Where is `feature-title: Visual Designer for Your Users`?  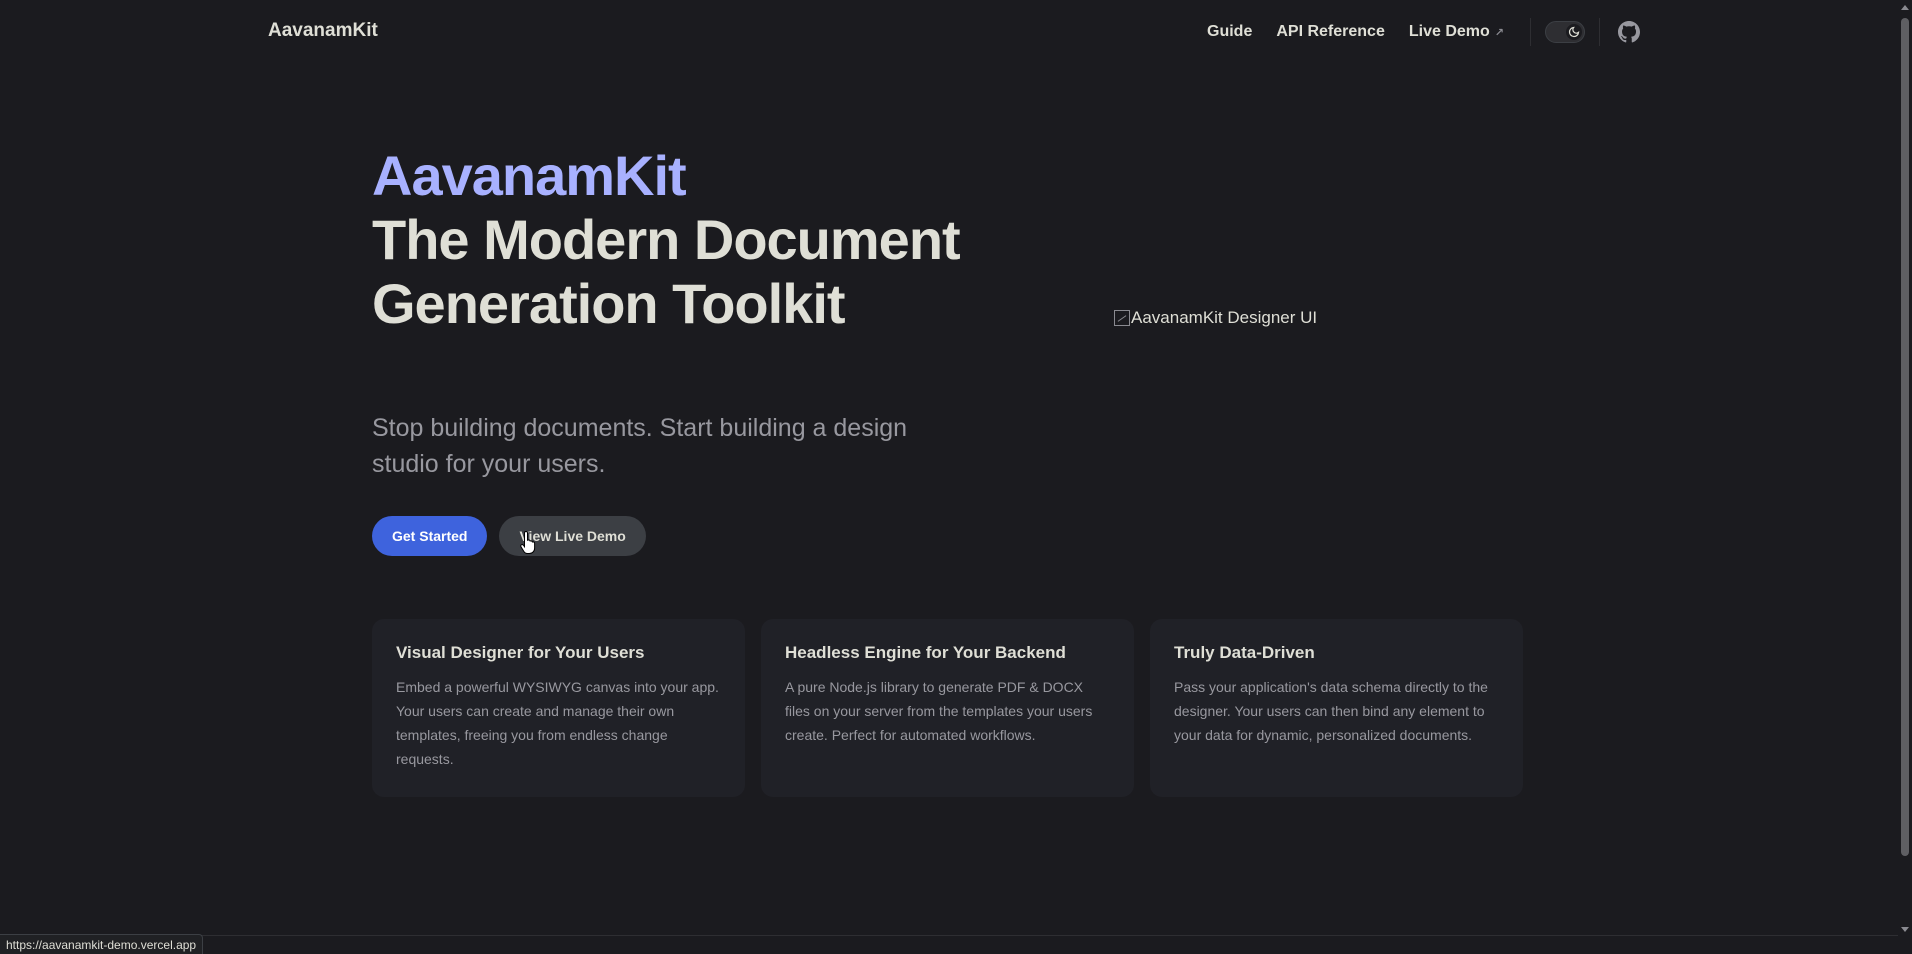 feature-title: Visual Designer for Your Users is located at coordinates (520, 652).